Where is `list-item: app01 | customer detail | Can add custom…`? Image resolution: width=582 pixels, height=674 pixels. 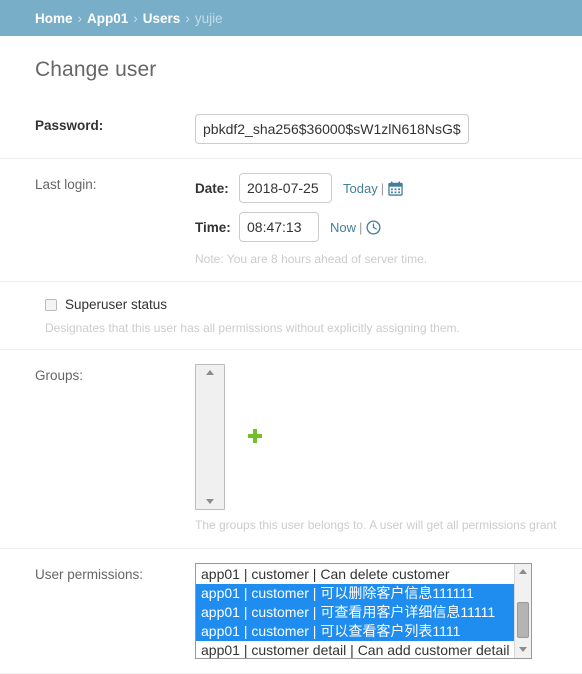
list-item: app01 | customer detail | Can add custom… is located at coordinates (355, 649).